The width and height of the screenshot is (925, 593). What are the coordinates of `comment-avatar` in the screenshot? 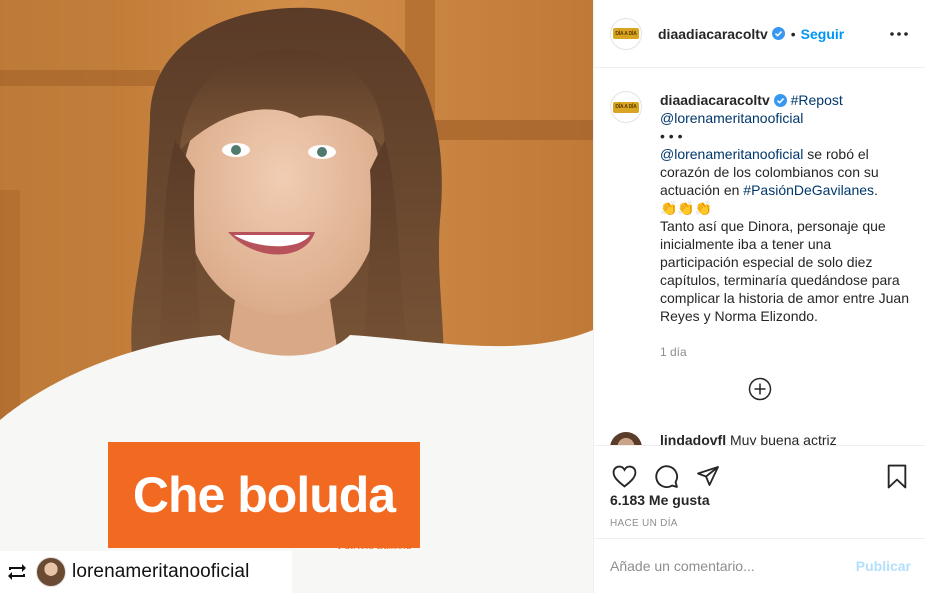 It's located at (626, 438).